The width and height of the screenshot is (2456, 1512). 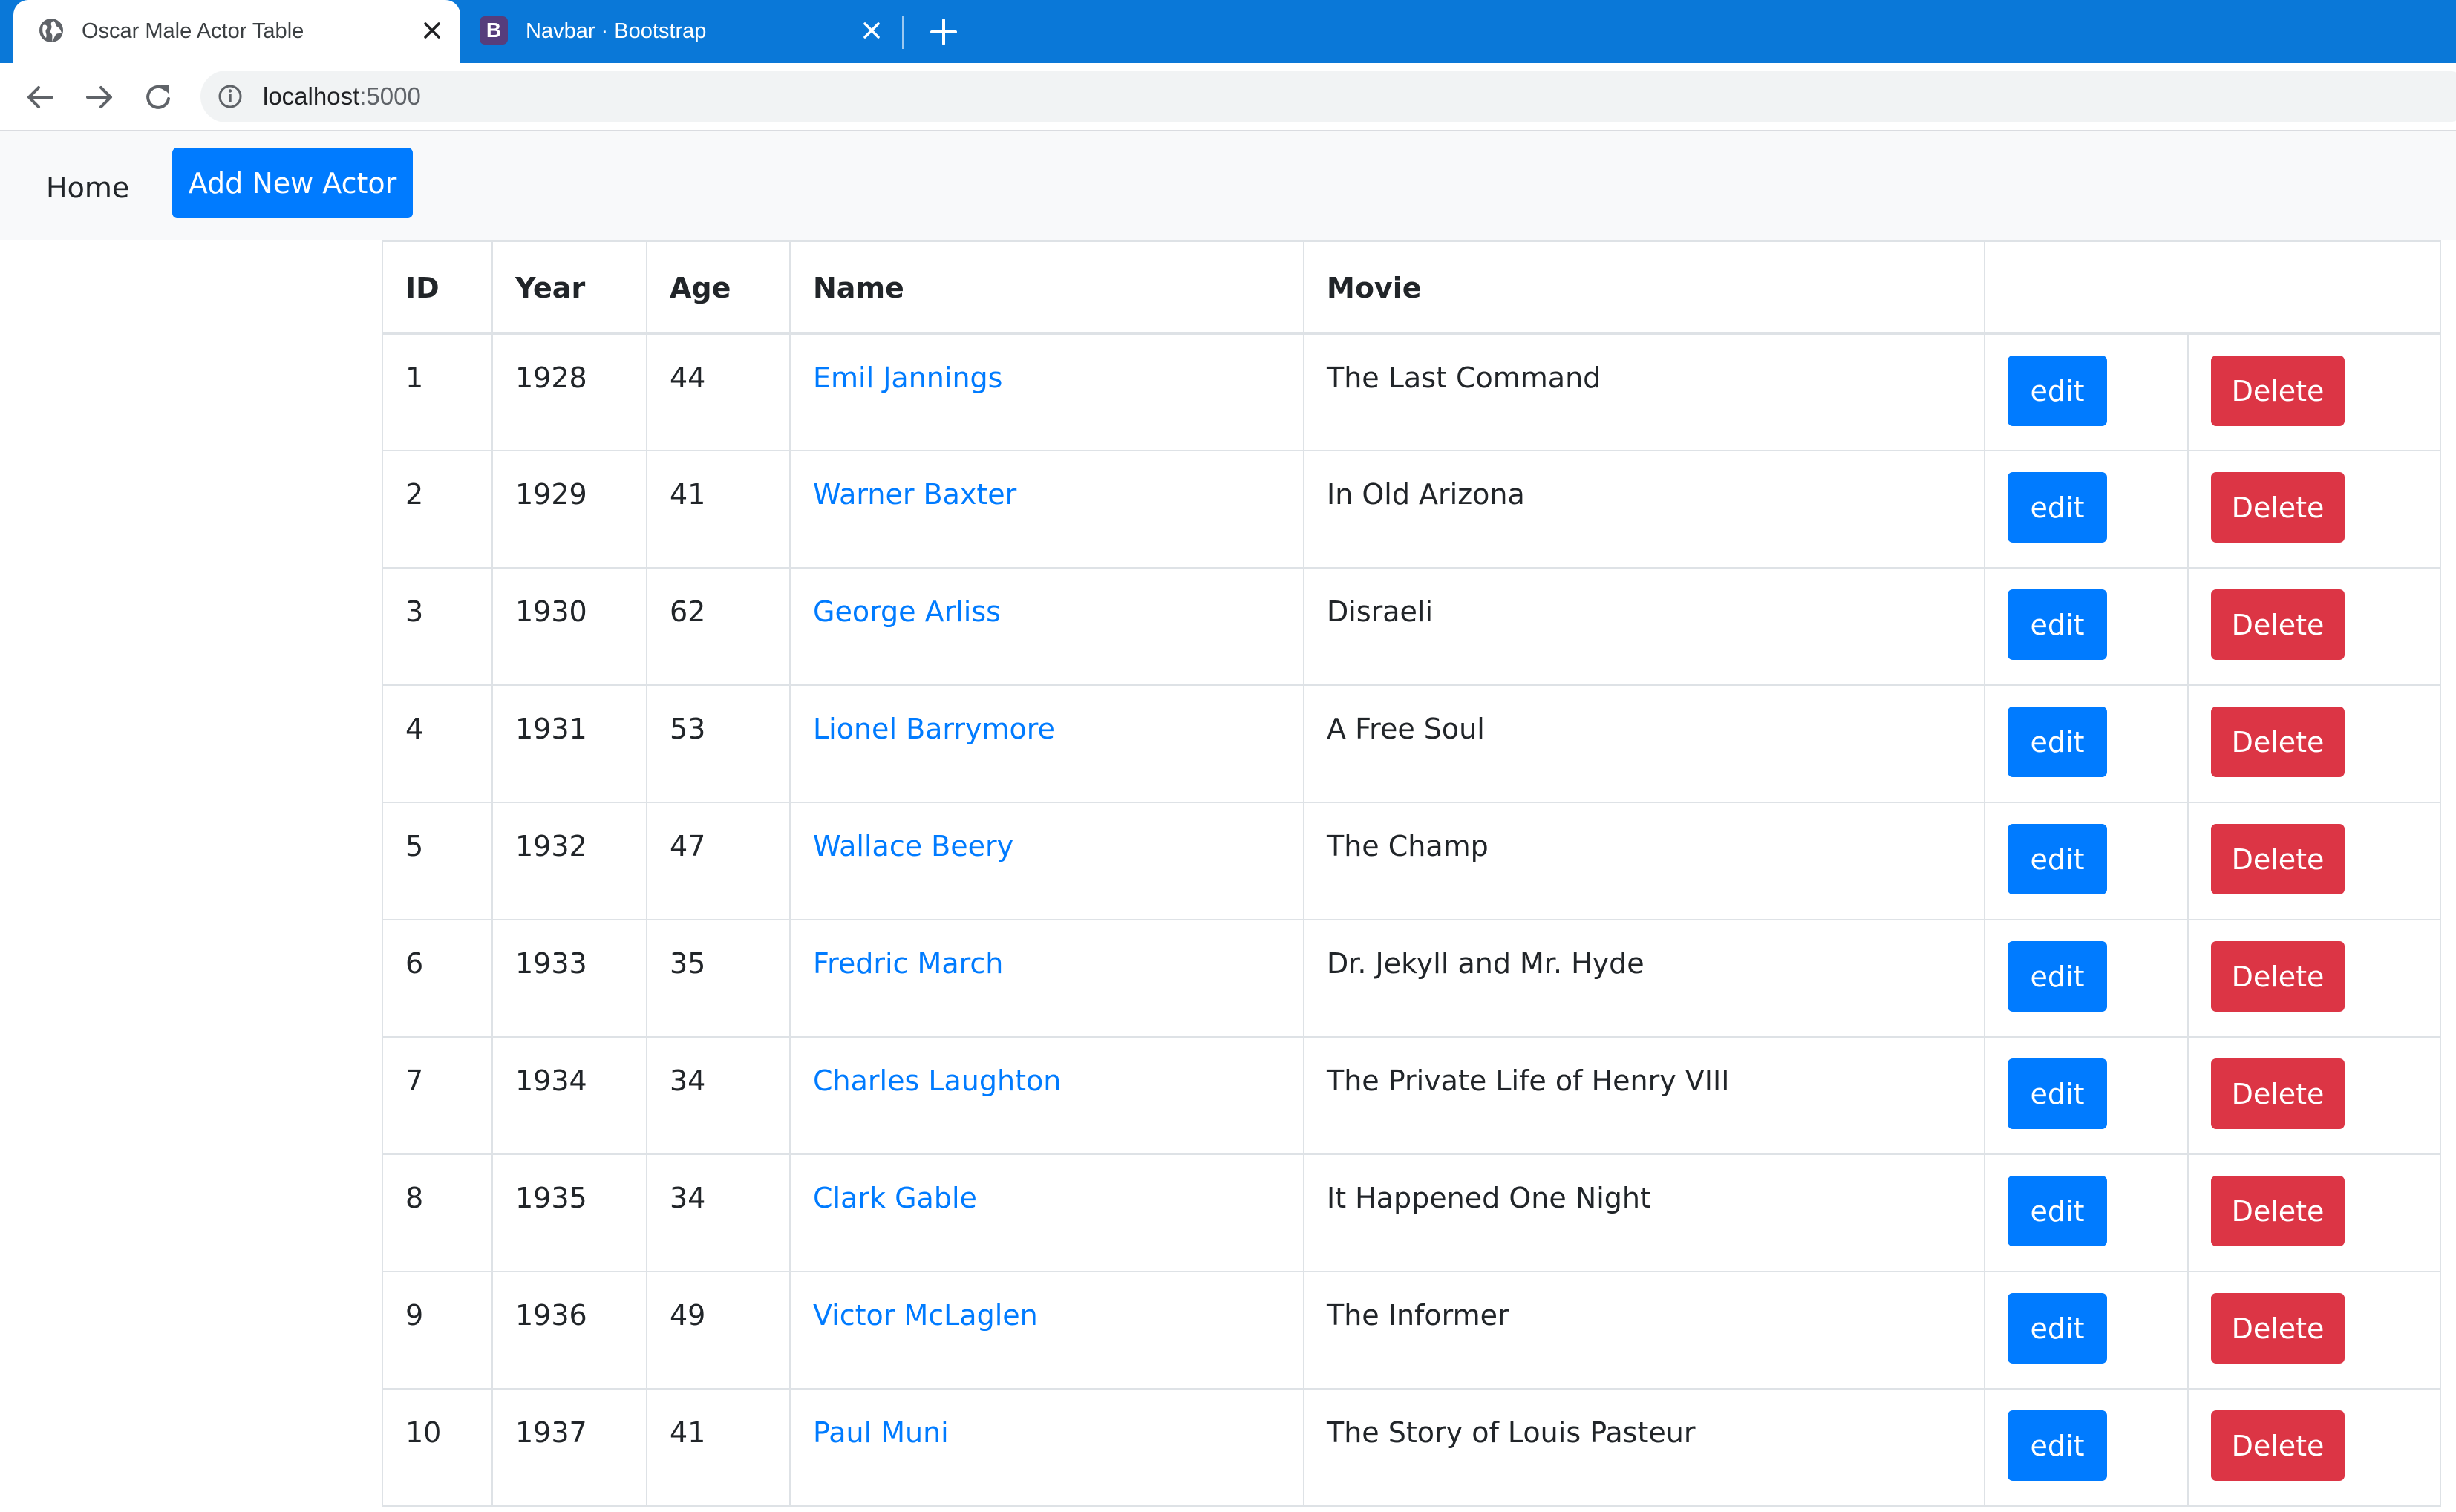 I want to click on reload-icon, so click(x=159, y=97).